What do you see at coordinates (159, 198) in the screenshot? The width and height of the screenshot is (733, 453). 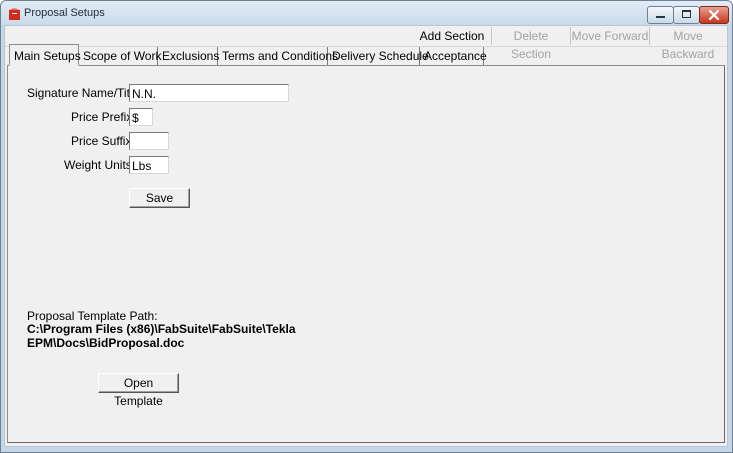 I see `save-button: Save` at bounding box center [159, 198].